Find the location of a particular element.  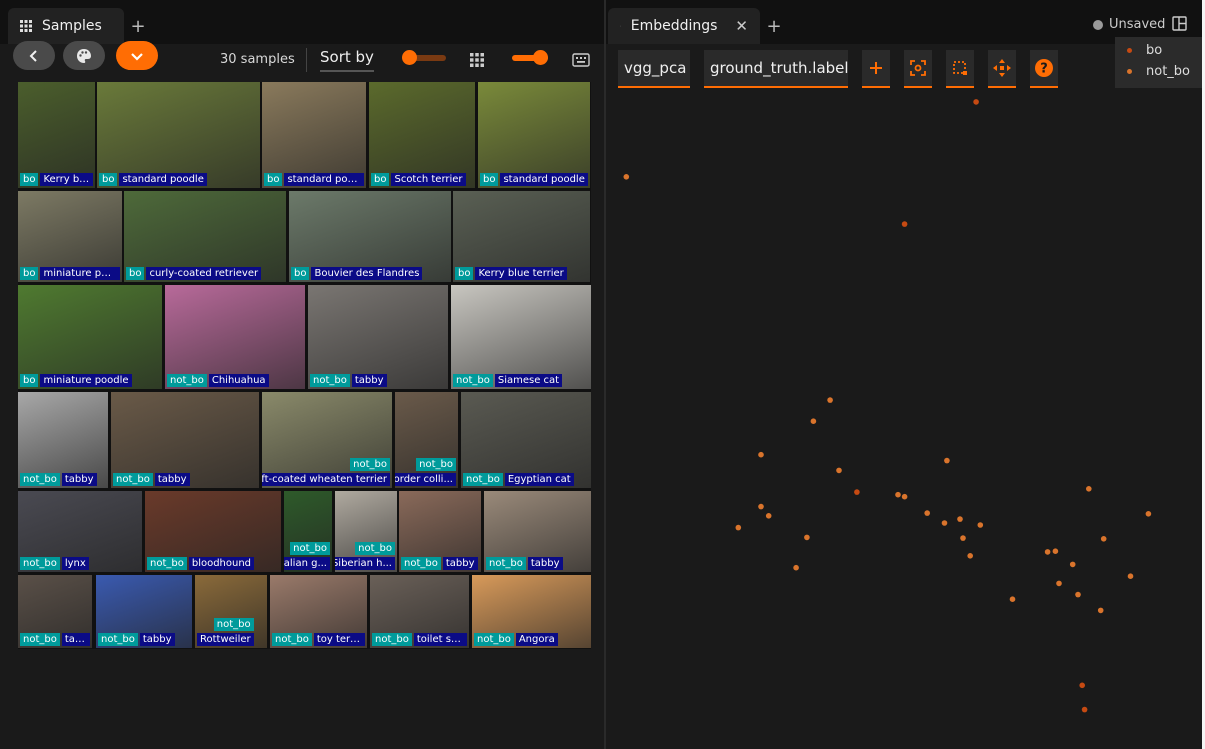

sample-thumbnail: not_bo toilet seat is located at coordinates (419, 611).